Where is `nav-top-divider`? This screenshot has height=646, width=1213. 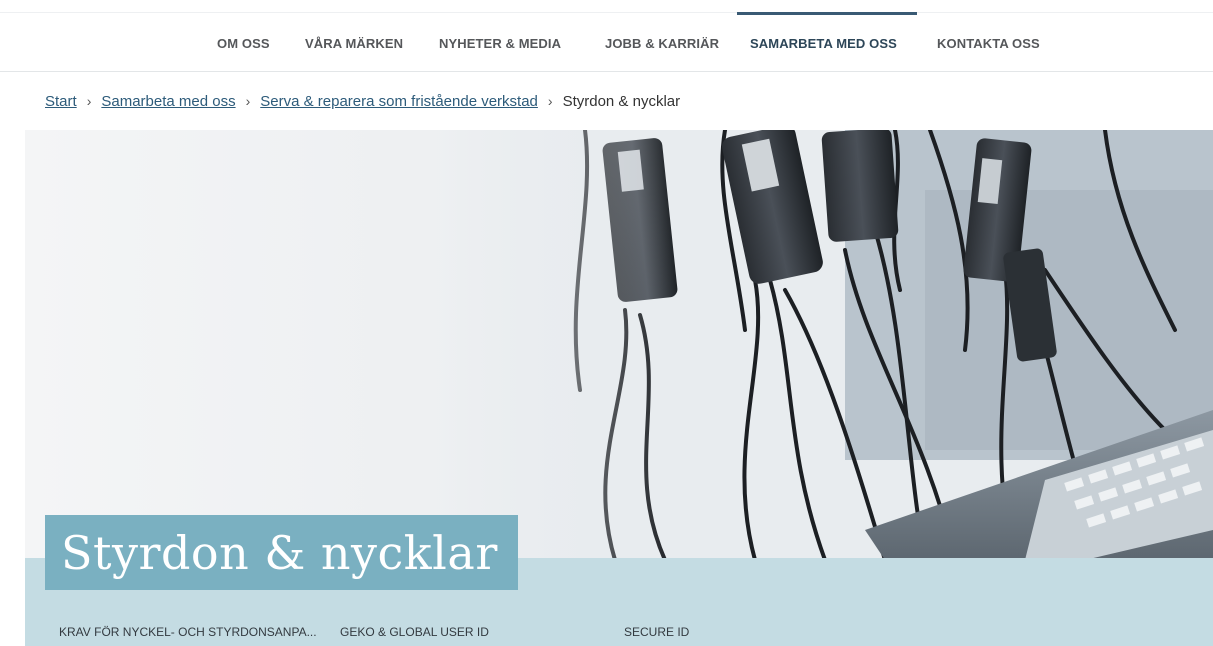
nav-top-divider is located at coordinates (606, 12).